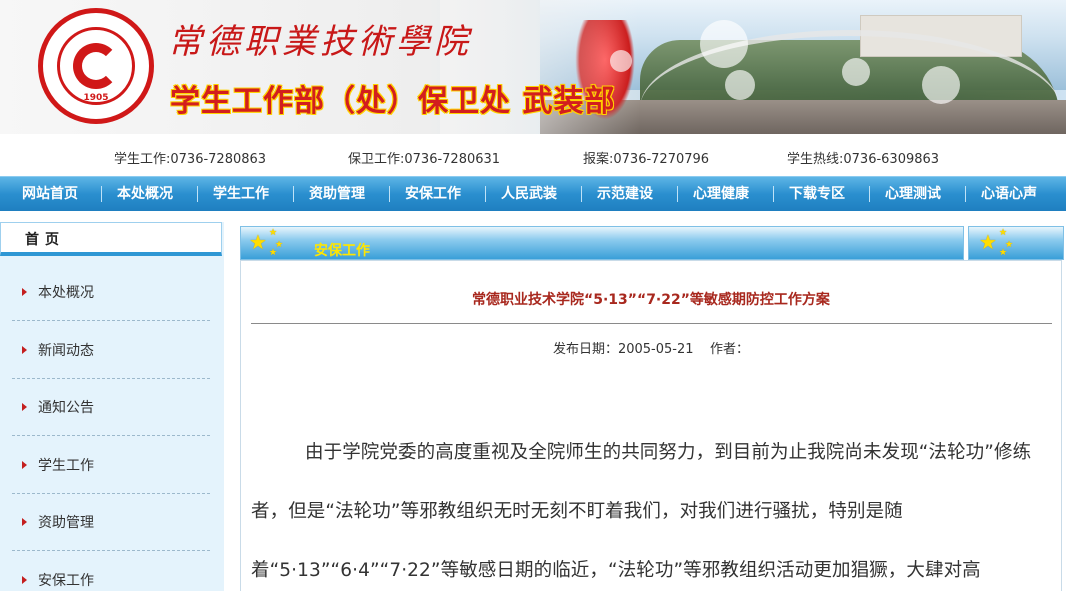 This screenshot has width=1066, height=609. What do you see at coordinates (66, 408) in the screenshot?
I see `sidebar-item-label: 通知公告` at bounding box center [66, 408].